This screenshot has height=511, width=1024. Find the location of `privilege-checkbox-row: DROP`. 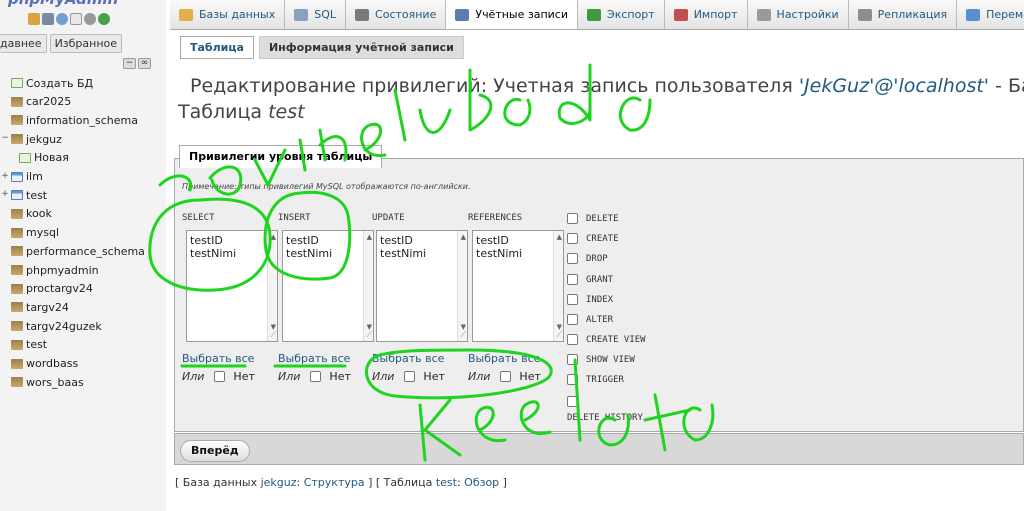

privilege-checkbox-row: DROP is located at coordinates (587, 258).